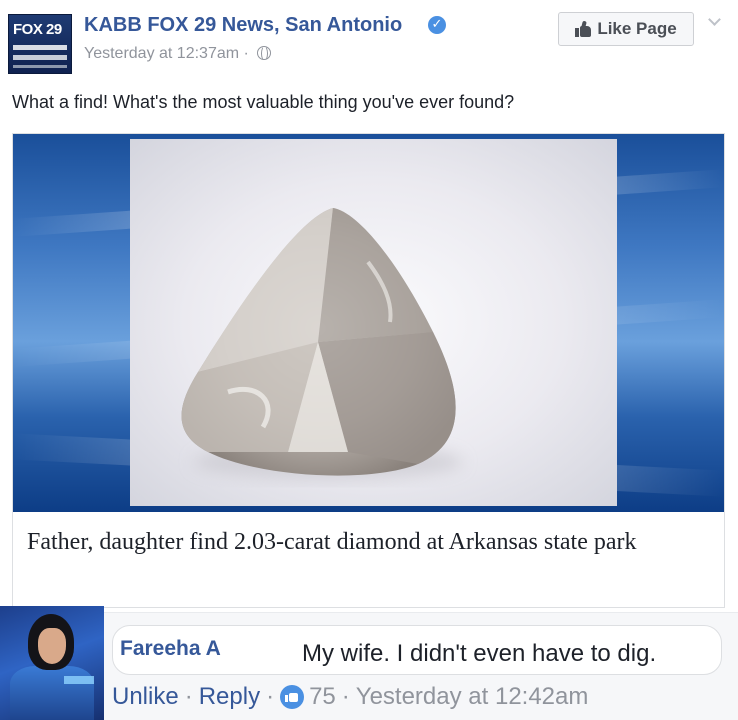  I want to click on comment-like-count: 75, so click(322, 697).